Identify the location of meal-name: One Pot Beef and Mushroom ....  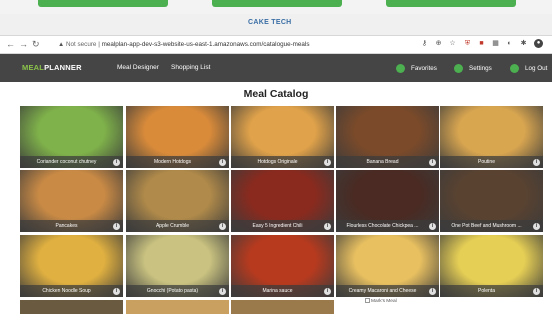
(491, 226).